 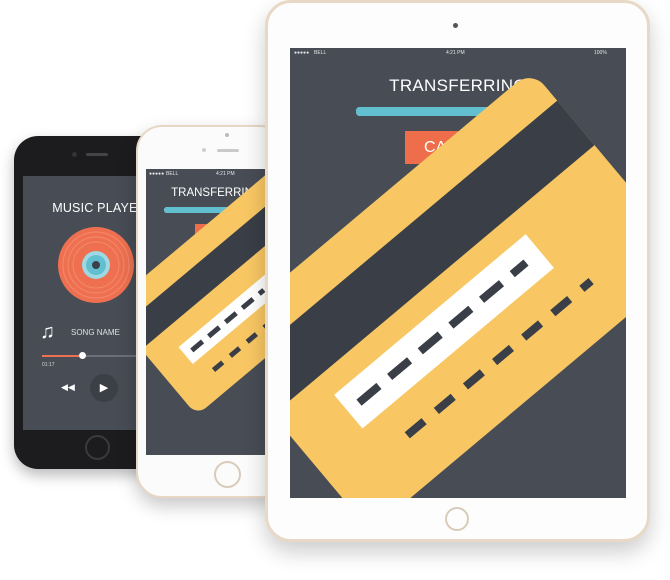 I want to click on track-progress-fill, so click(x=62, y=356).